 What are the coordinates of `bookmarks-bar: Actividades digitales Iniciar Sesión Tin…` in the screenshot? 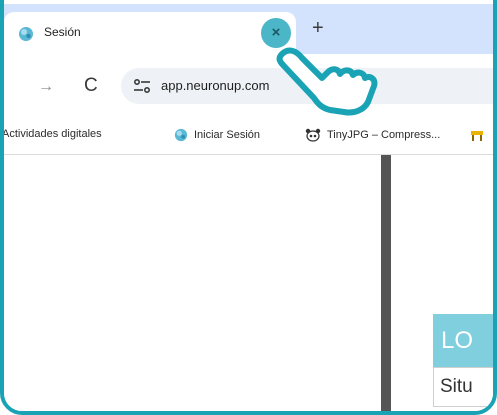 It's located at (248, 135).